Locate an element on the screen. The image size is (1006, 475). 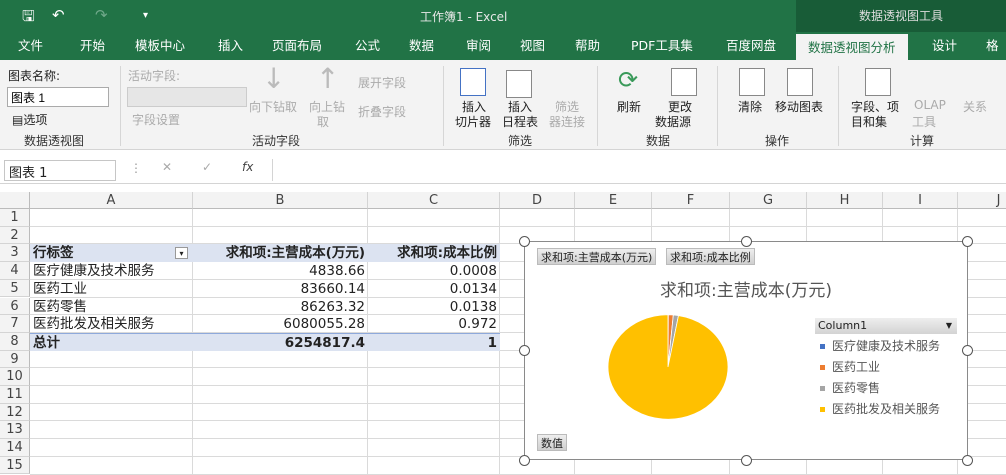
legend-item: 医药工业 is located at coordinates (850, 366).